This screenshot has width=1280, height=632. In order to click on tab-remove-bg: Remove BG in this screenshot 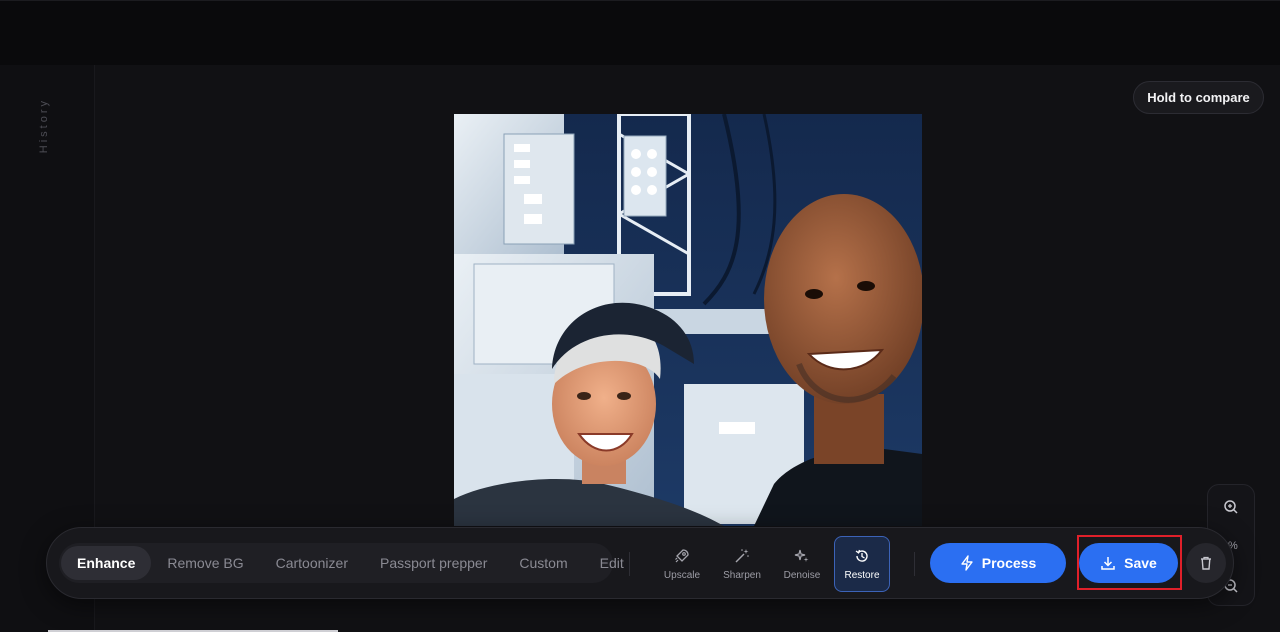, I will do `click(205, 563)`.